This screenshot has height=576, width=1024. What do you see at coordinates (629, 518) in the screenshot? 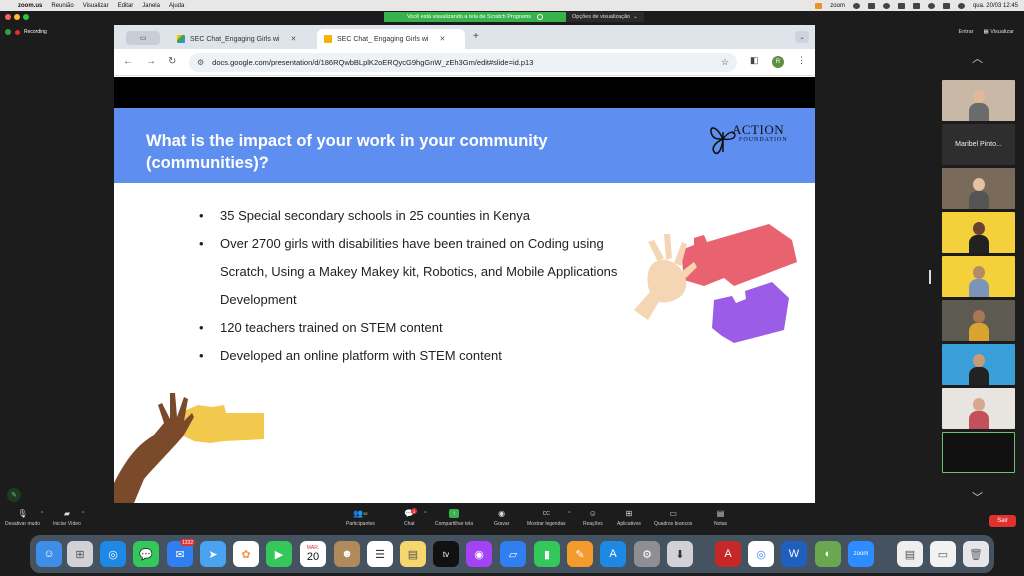
I see `apps-button: ⊞ Aplicativos` at bounding box center [629, 518].